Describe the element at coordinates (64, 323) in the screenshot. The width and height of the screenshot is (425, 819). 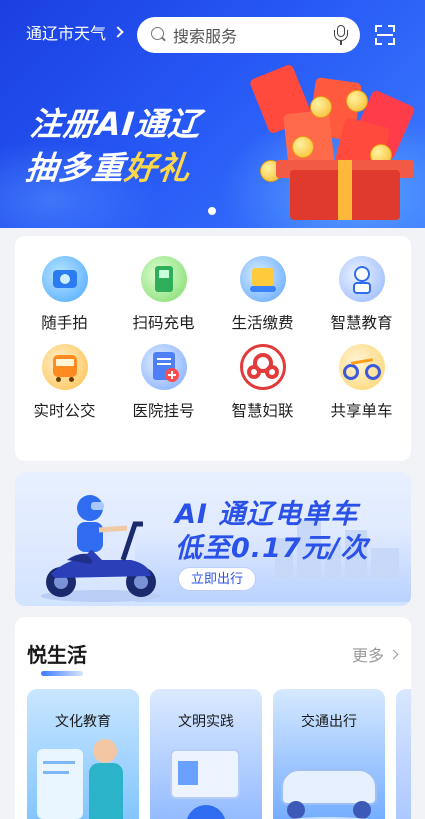
I see `service-label: 随手拍` at that location.